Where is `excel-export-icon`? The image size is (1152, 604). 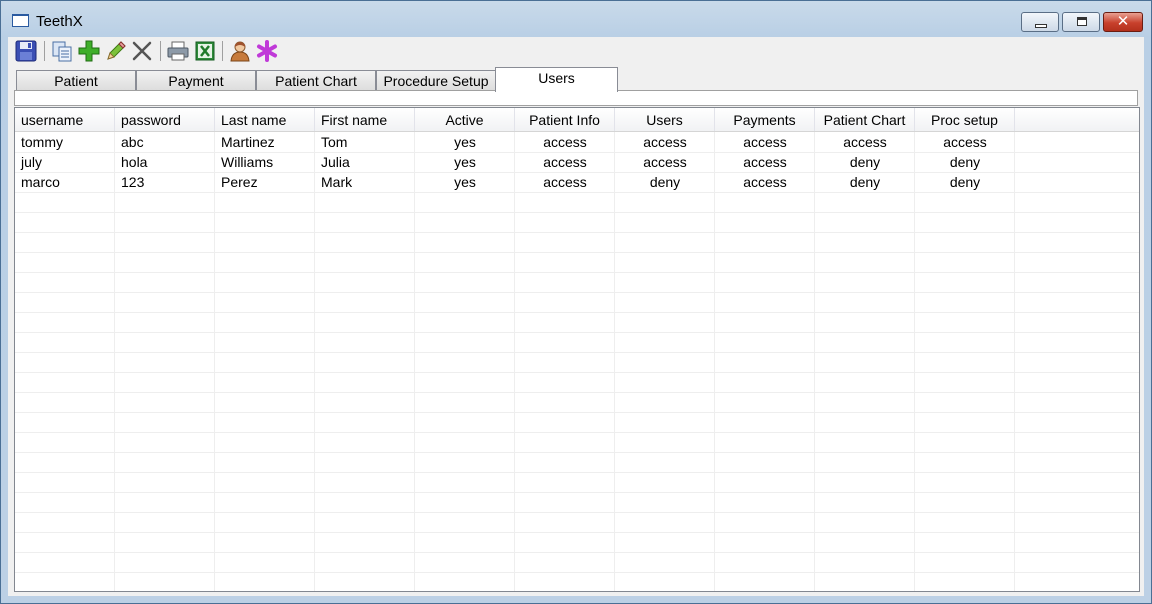 excel-export-icon is located at coordinates (205, 51).